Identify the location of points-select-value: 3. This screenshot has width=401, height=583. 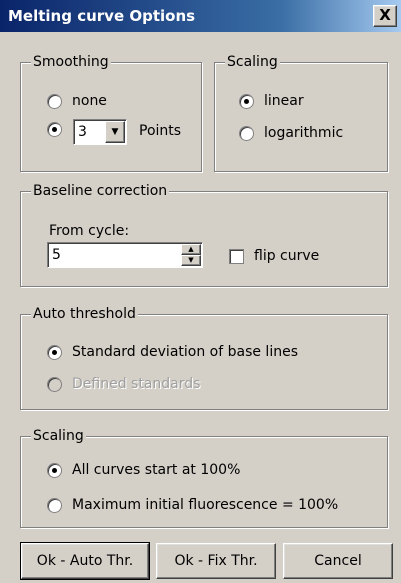
(82, 132).